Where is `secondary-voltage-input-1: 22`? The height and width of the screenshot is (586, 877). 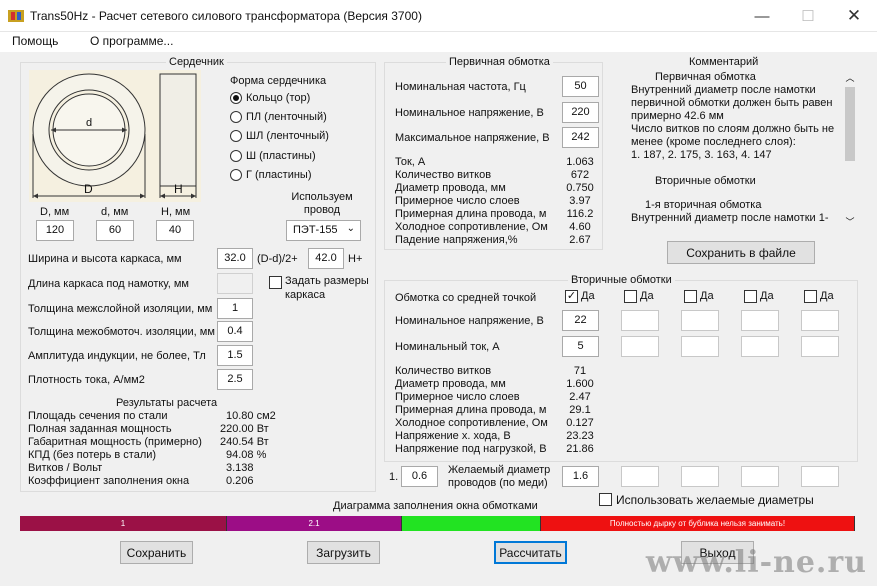
secondary-voltage-input-1: 22 is located at coordinates (580, 320).